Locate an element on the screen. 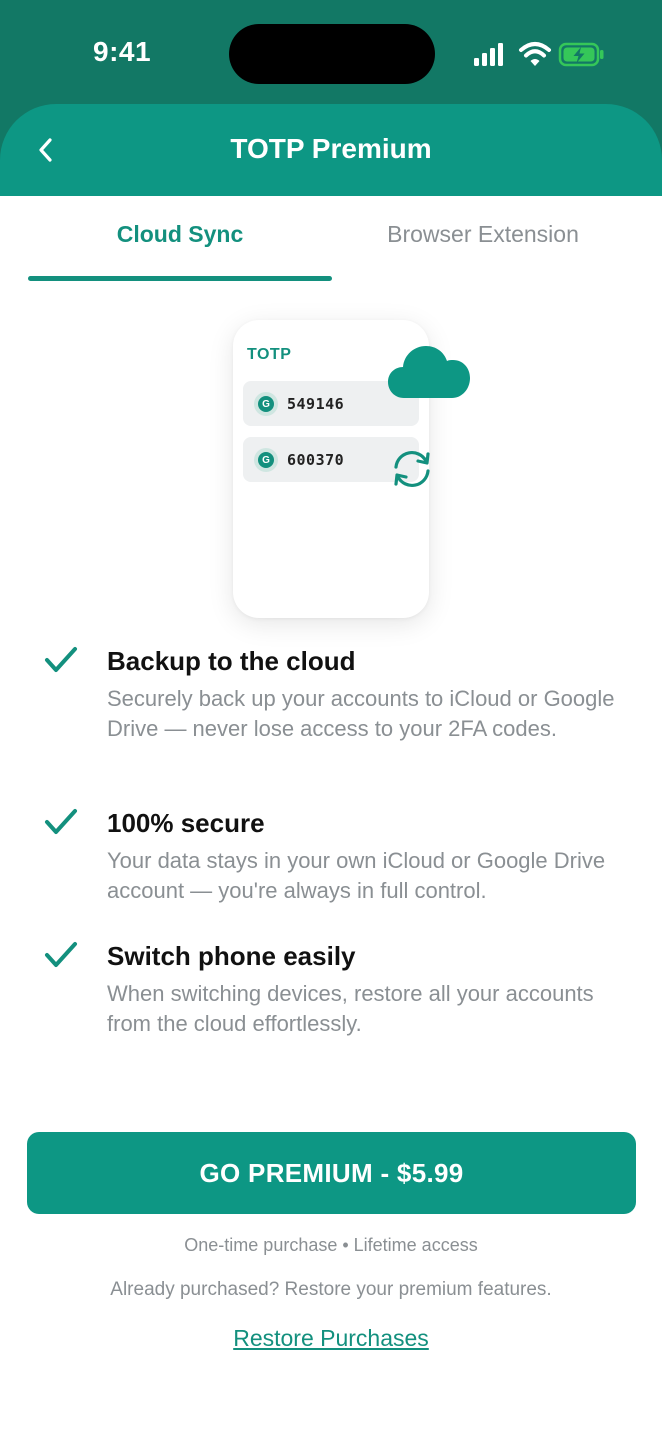  go-premium-button: GO PREMIUM - $5.99 is located at coordinates (331, 1173).